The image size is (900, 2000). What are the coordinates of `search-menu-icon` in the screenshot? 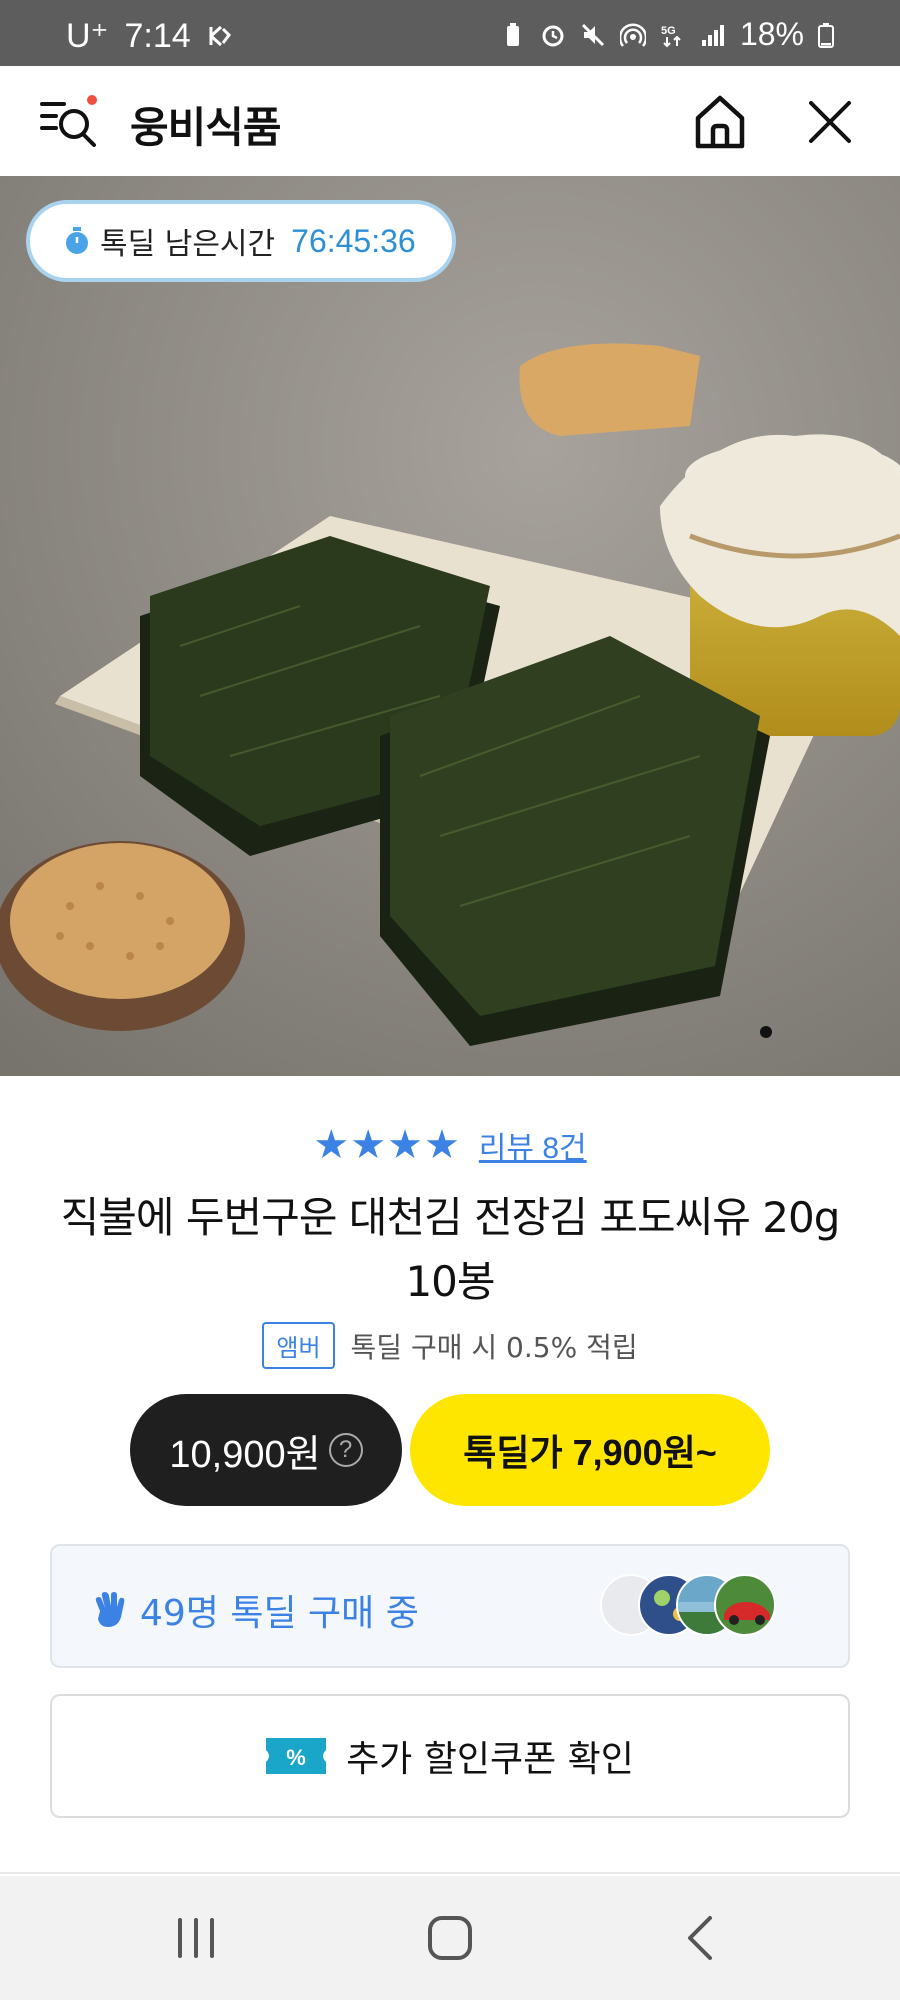 It's located at (68, 122).